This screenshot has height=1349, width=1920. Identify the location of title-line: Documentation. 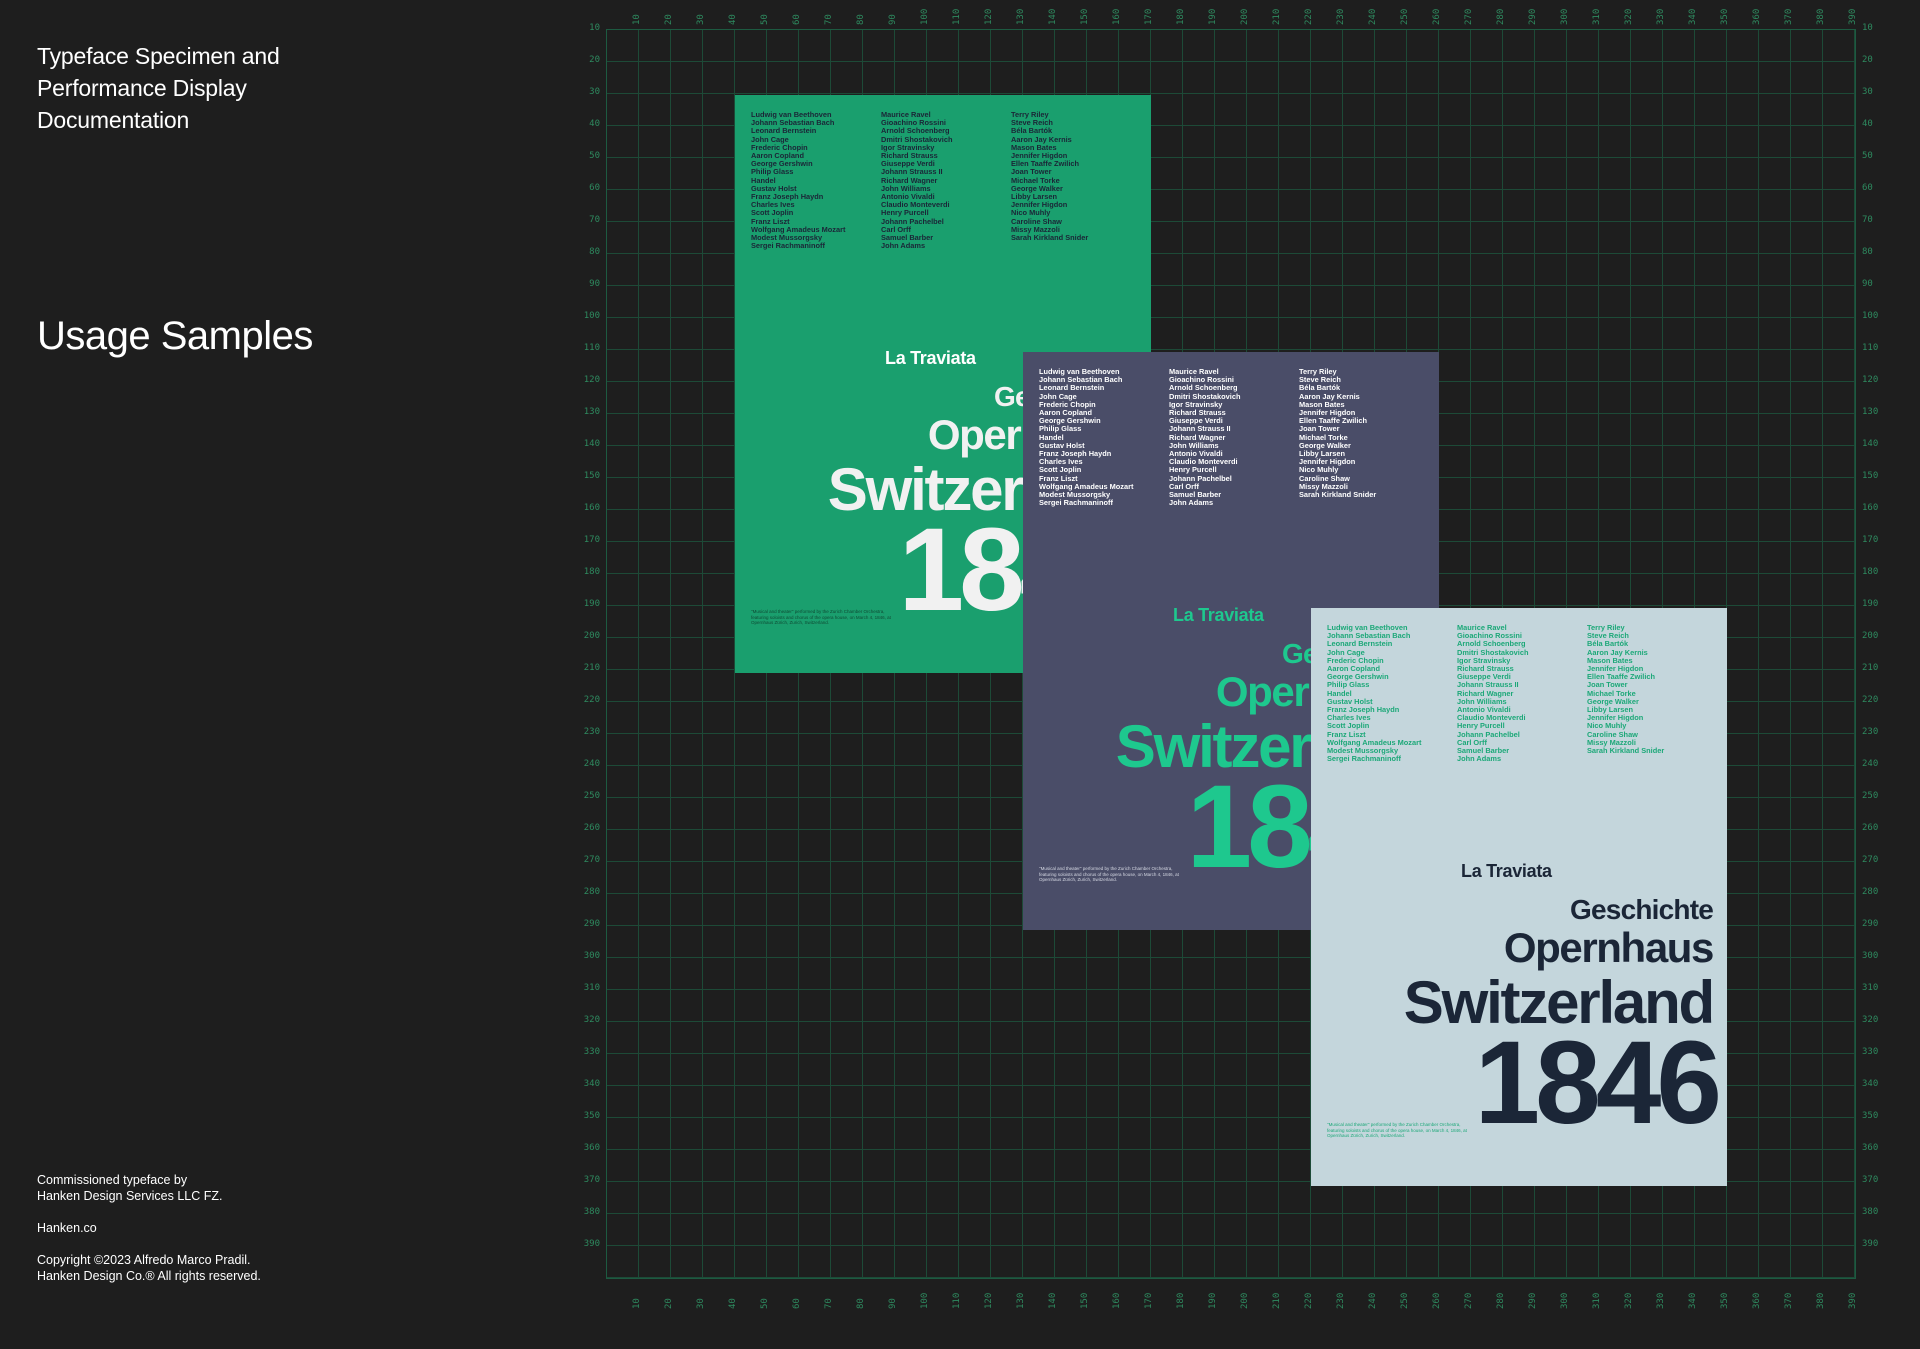
(113, 120).